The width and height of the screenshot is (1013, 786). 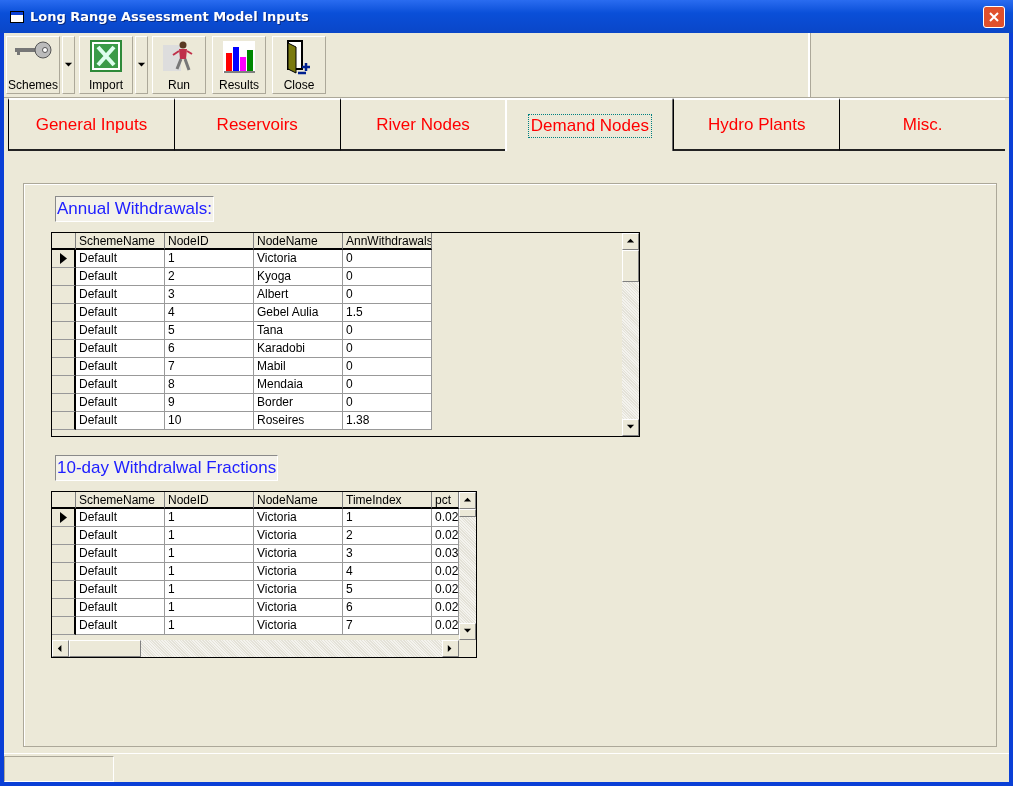 What do you see at coordinates (298, 421) in the screenshot?
I see `table-cell: Roseires` at bounding box center [298, 421].